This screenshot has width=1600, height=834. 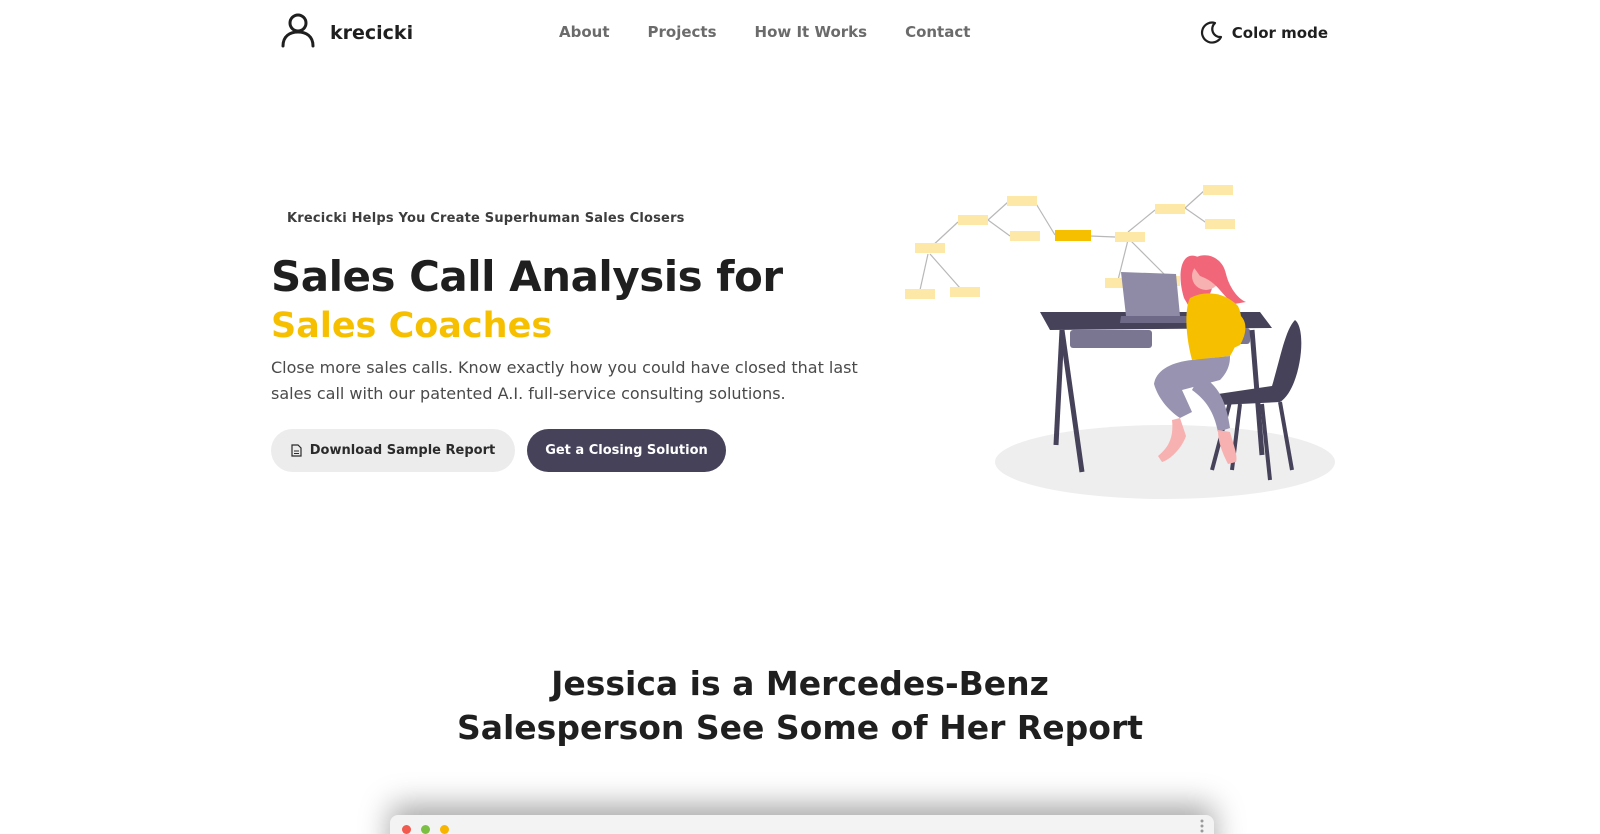 I want to click on download-sample-report-button: Download Sample Report, so click(x=393, y=450).